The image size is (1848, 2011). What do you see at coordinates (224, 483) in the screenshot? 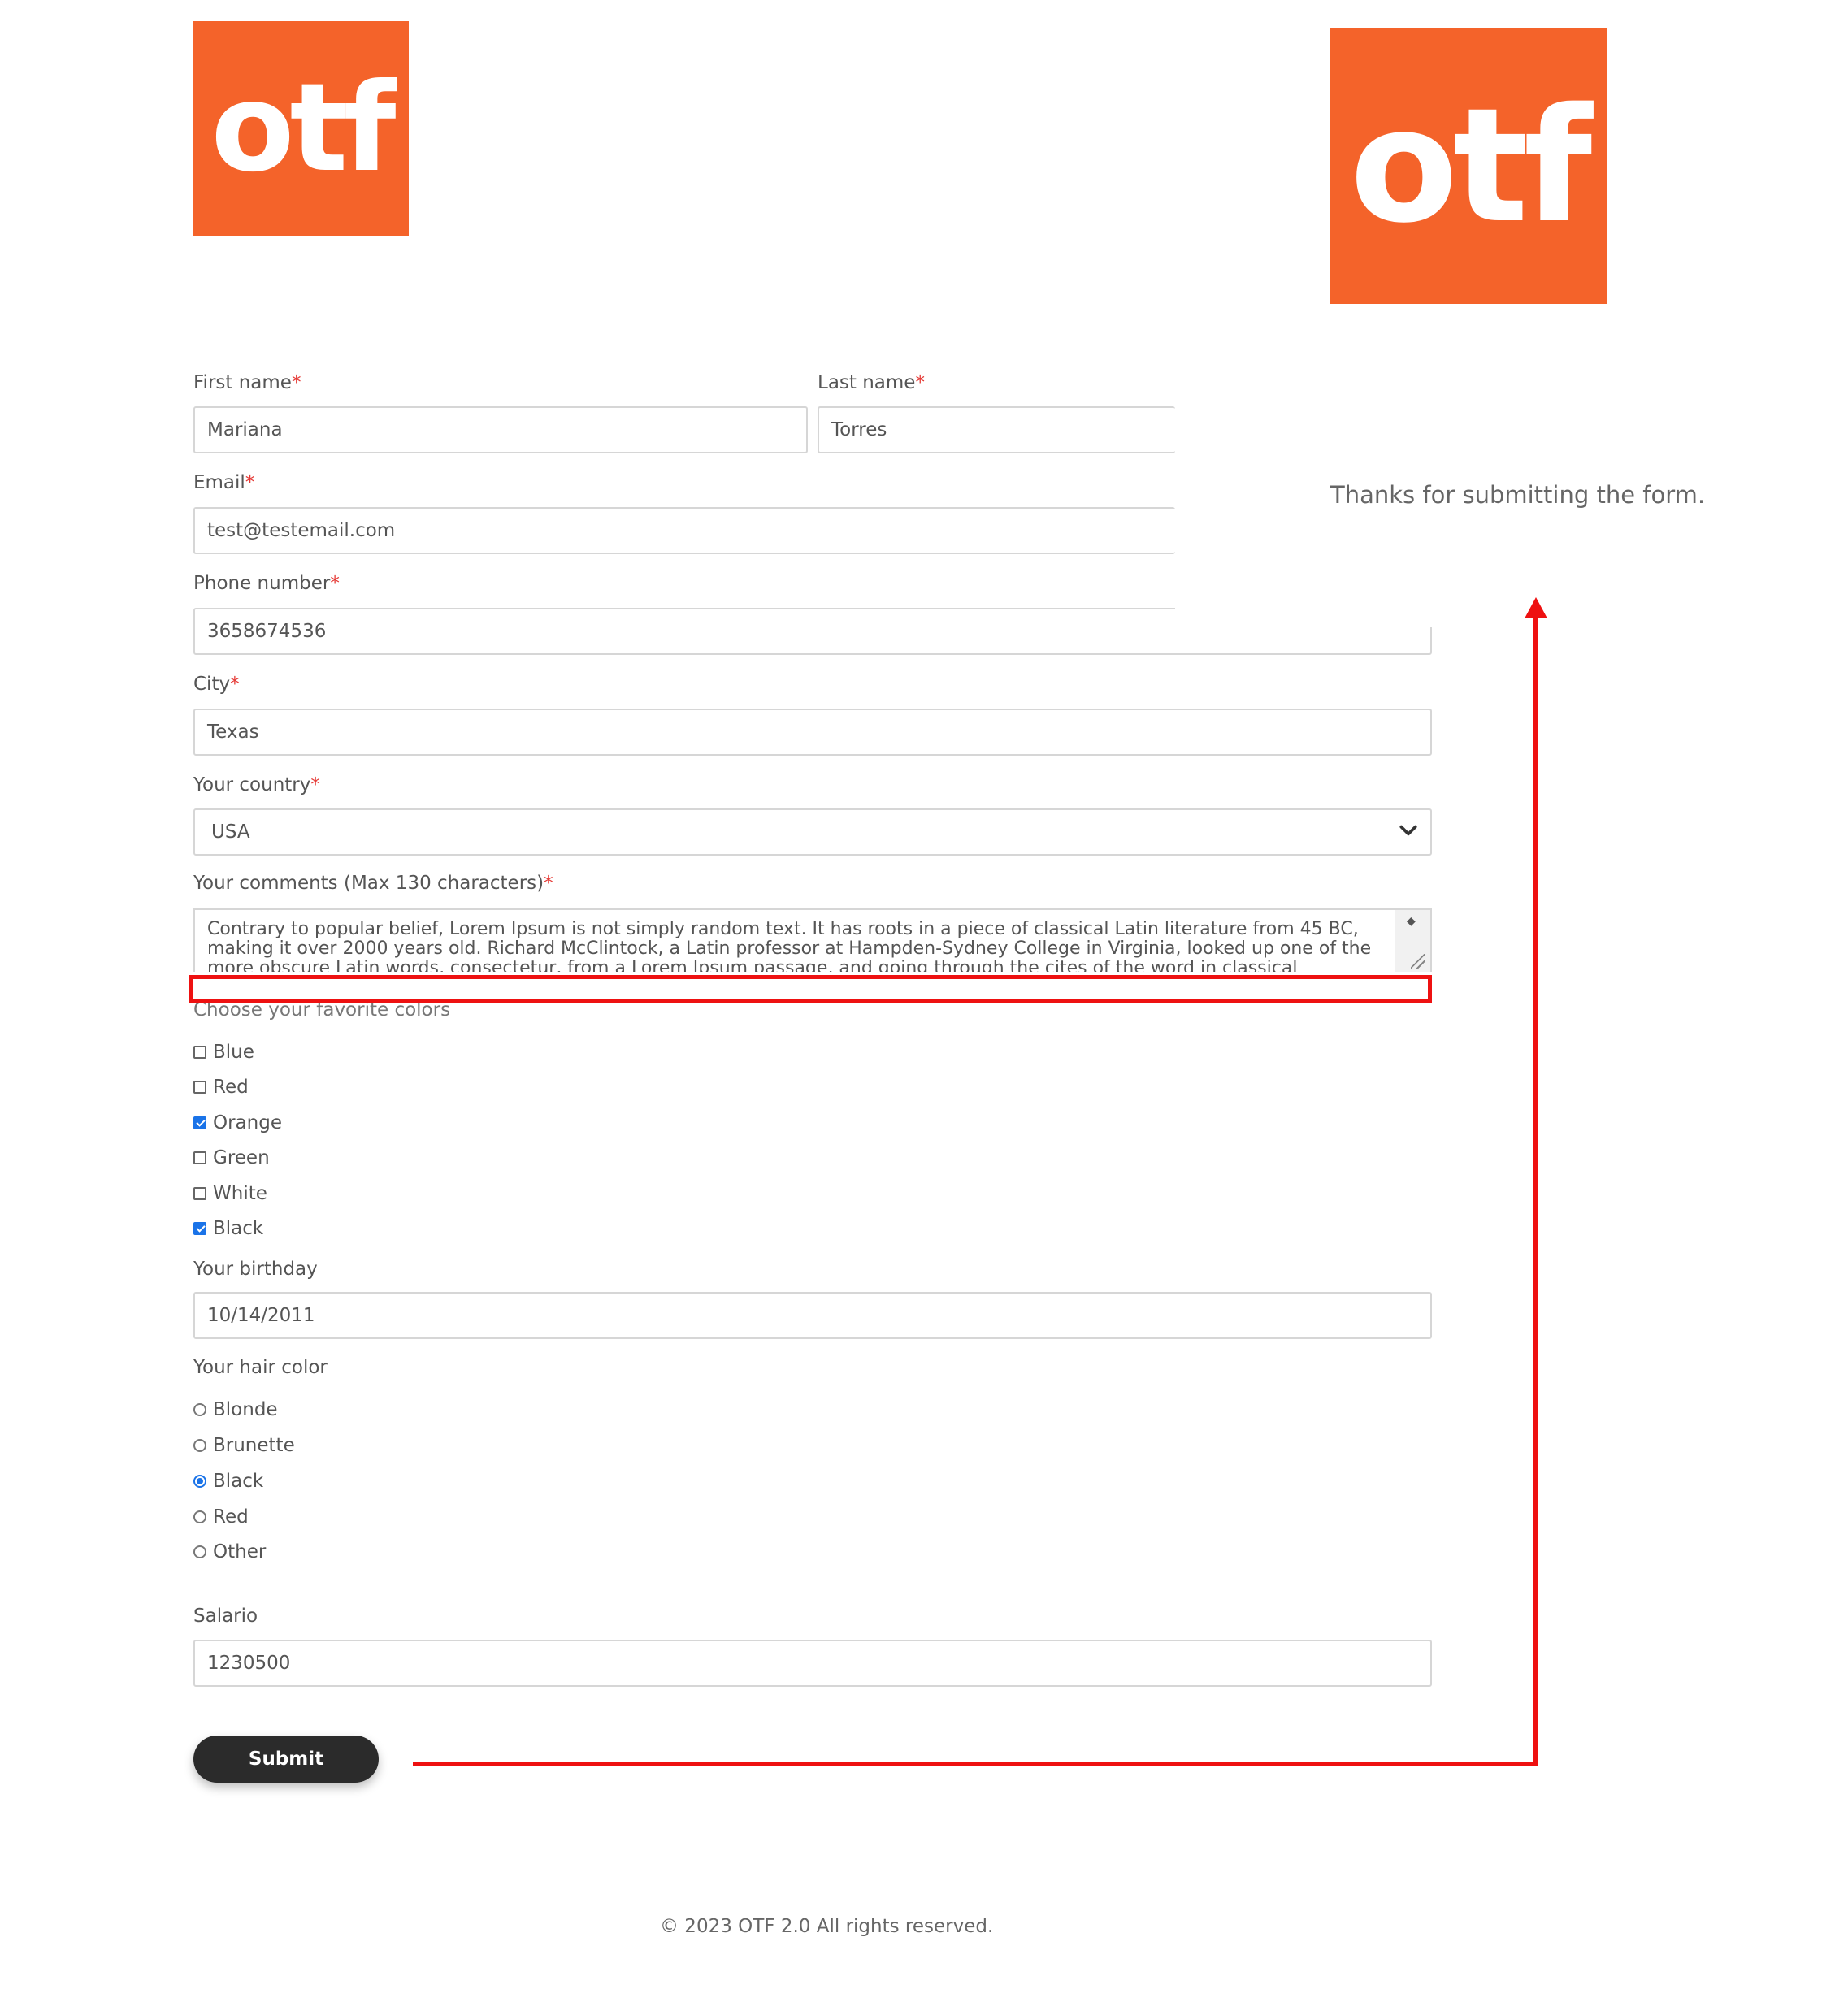
I see `email-label: Email*` at bounding box center [224, 483].